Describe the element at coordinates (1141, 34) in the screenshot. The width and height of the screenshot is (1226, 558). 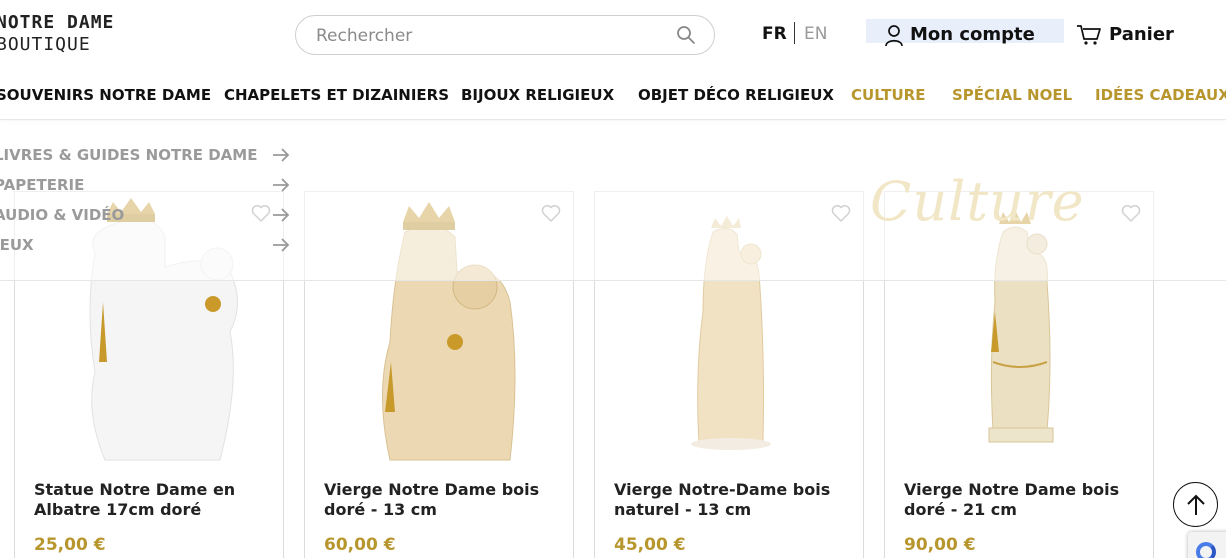
I see `cart-label: Panier` at that location.